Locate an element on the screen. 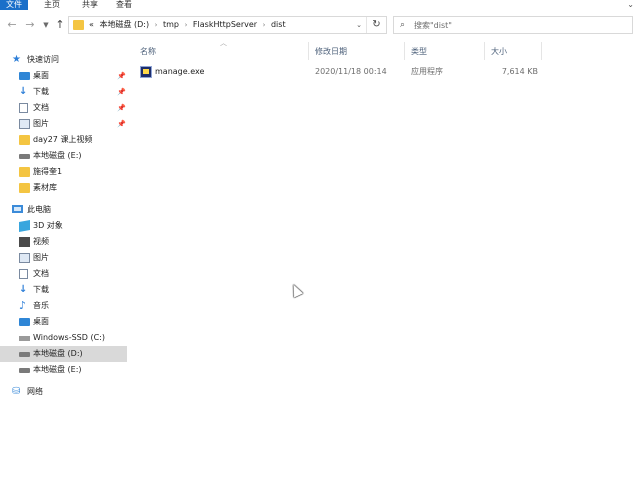 This screenshot has height=479, width=640. column-header-type: 类型 is located at coordinates (419, 52).